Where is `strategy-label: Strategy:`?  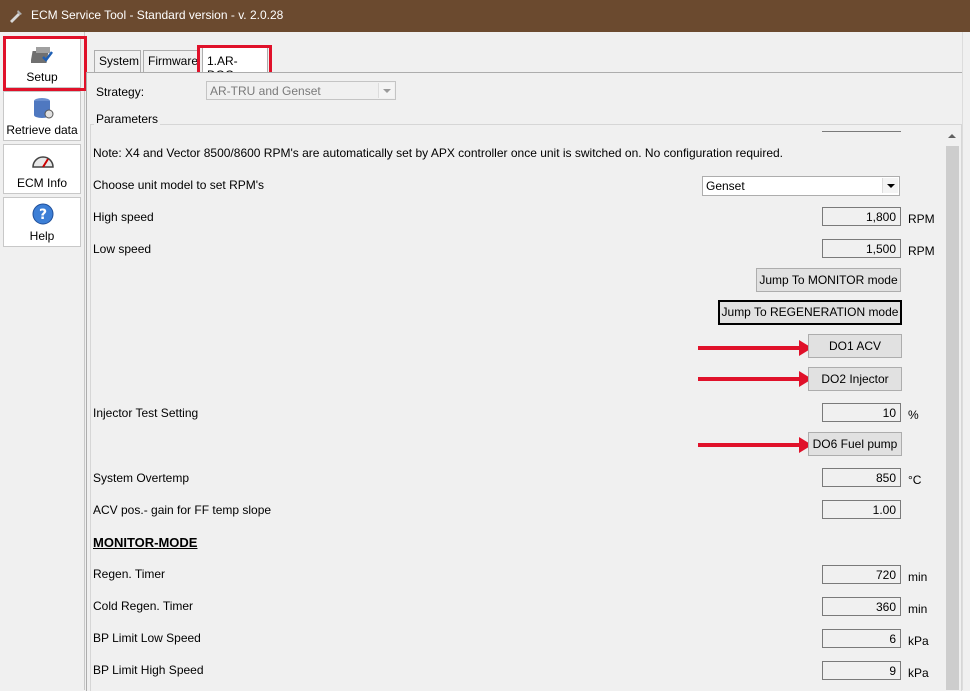 strategy-label: Strategy: is located at coordinates (120, 92).